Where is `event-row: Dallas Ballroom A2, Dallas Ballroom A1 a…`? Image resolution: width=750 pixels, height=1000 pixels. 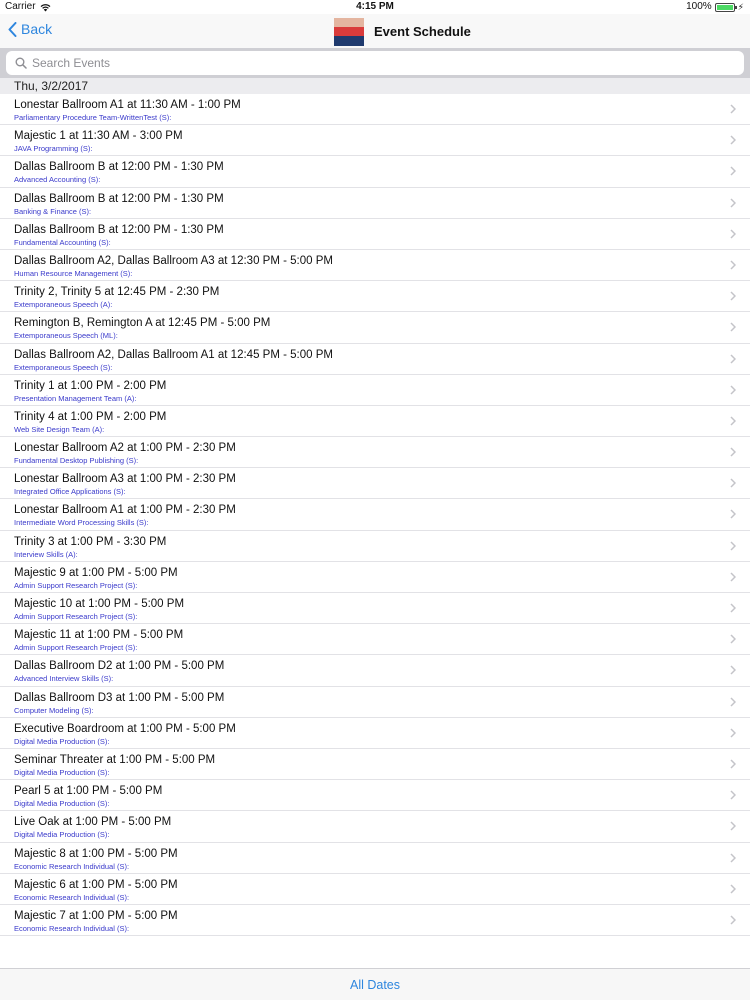
event-row: Dallas Ballroom A2, Dallas Ballroom A1 a… is located at coordinates (375, 359).